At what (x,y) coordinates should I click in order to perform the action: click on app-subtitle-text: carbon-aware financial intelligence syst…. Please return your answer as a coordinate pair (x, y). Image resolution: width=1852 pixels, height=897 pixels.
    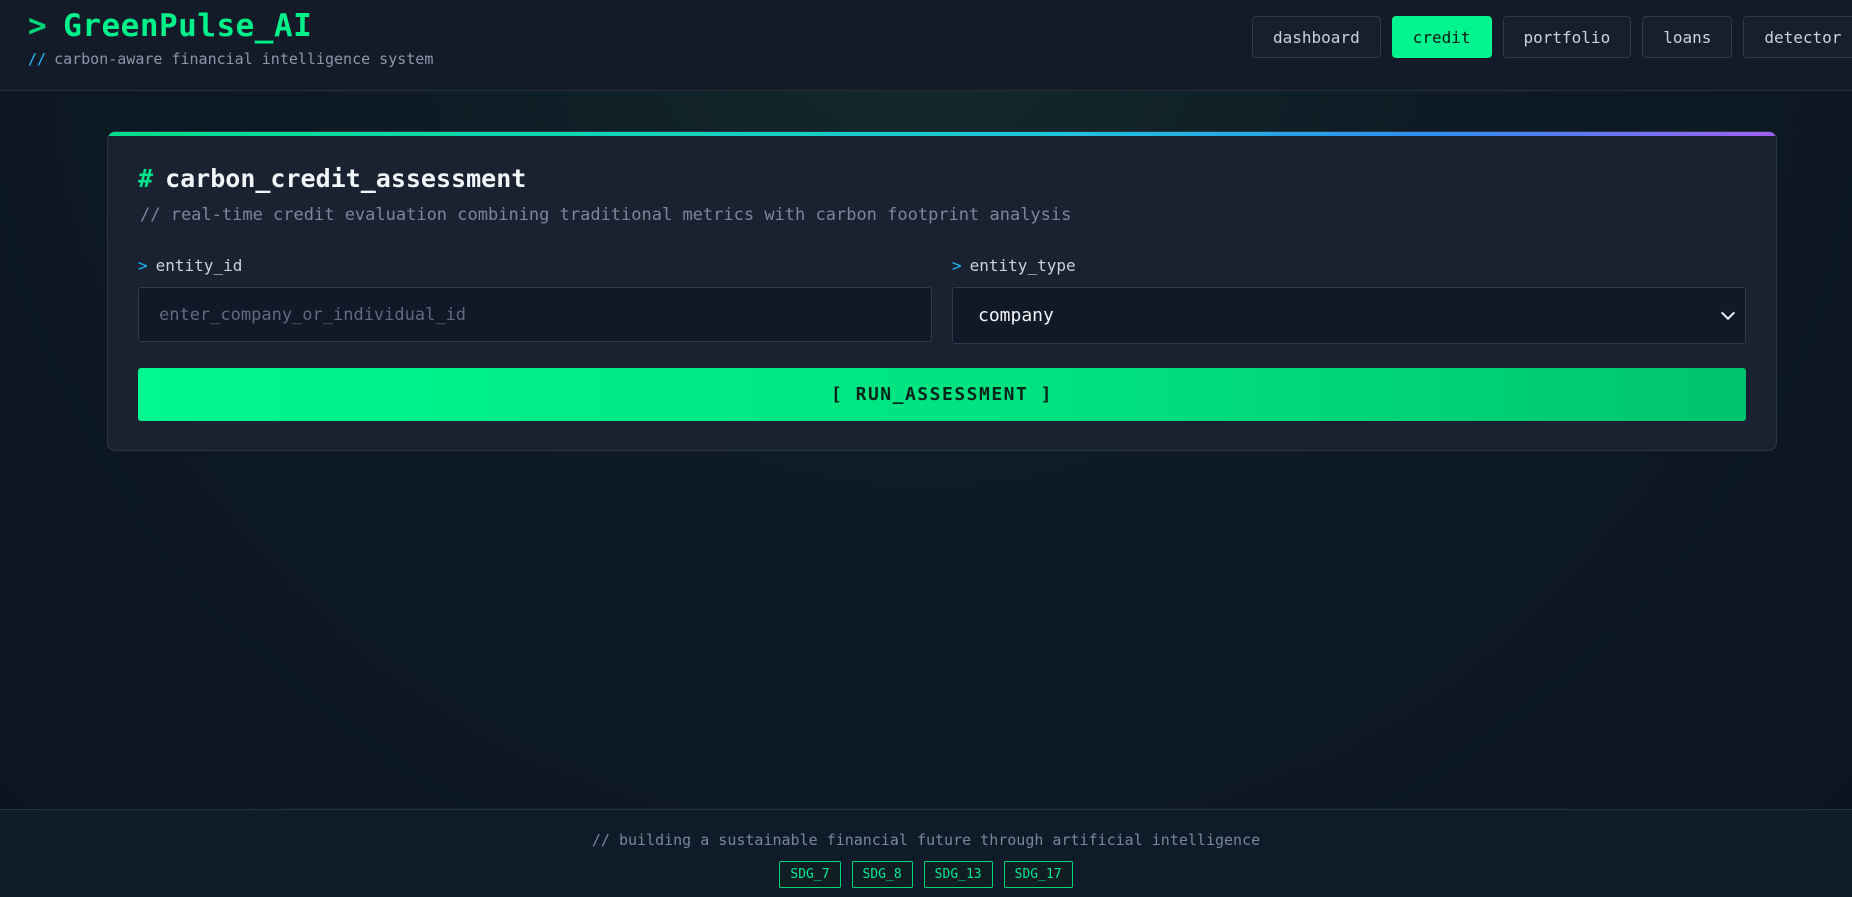
    Looking at the image, I should click on (244, 59).